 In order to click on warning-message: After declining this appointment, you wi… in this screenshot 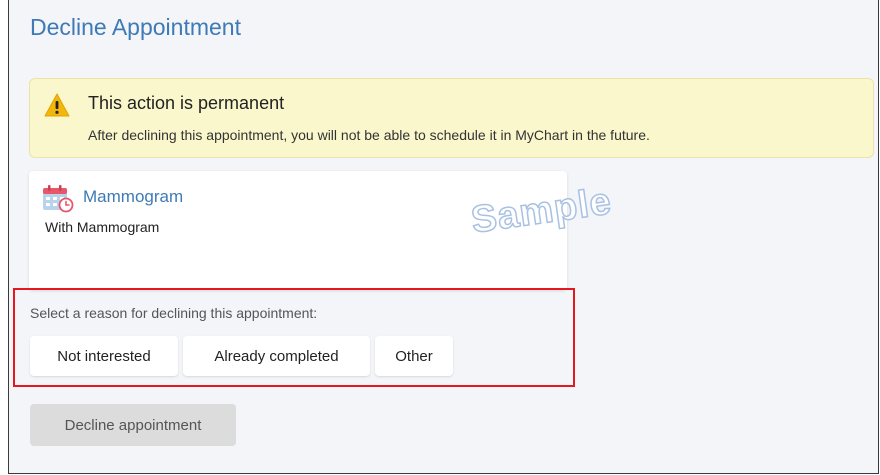, I will do `click(369, 135)`.